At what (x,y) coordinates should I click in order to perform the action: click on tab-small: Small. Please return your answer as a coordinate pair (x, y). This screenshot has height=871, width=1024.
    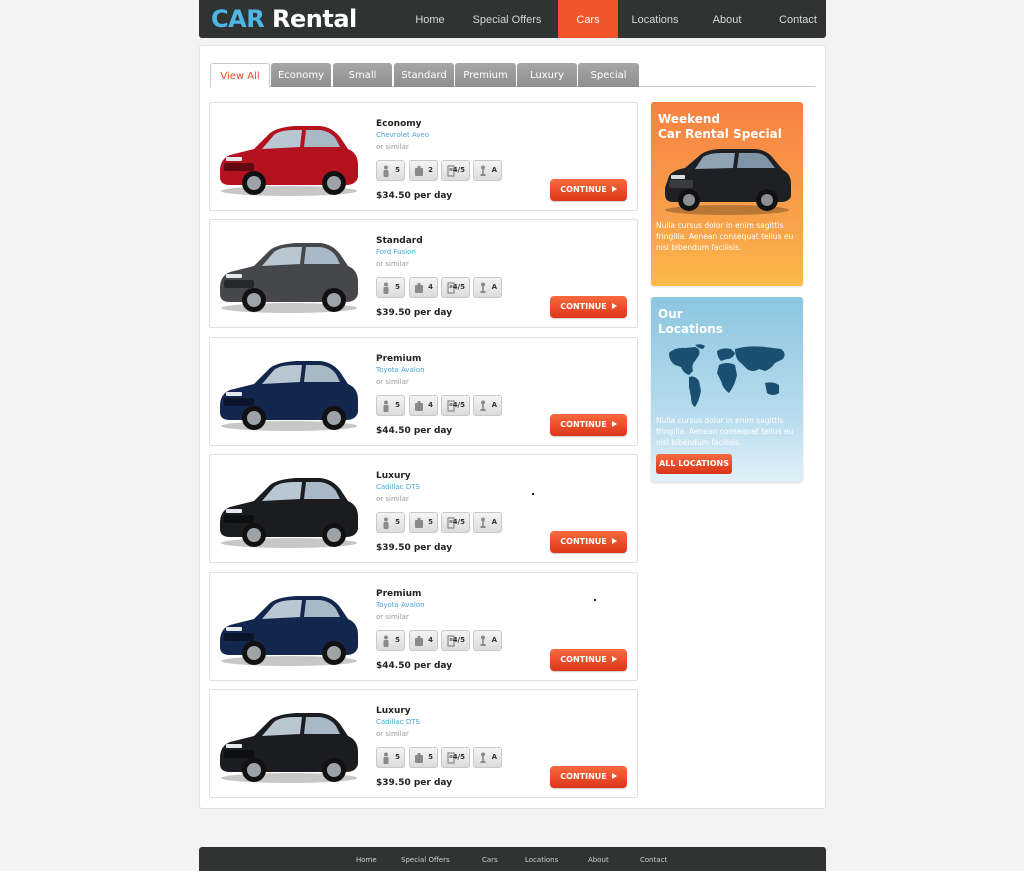
    Looking at the image, I should click on (362, 75).